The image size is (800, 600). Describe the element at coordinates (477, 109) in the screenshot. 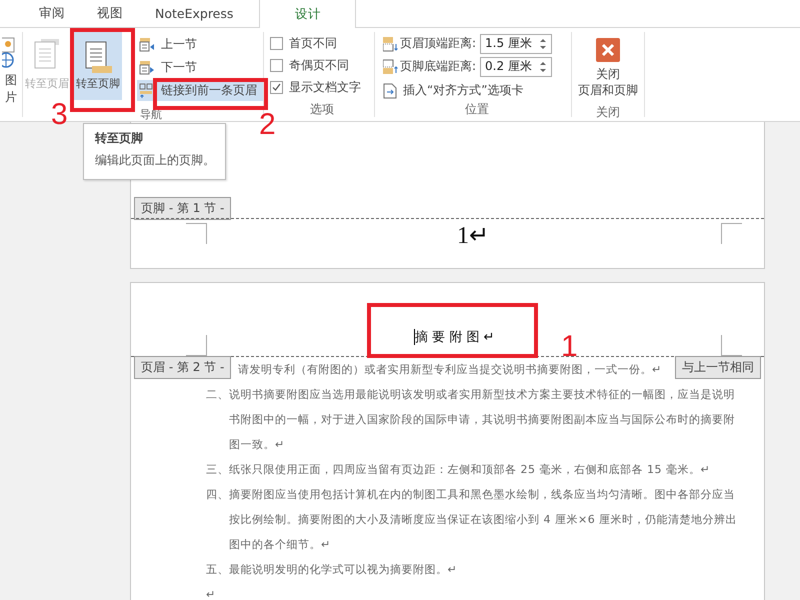

I see `group-label: 位置` at that location.